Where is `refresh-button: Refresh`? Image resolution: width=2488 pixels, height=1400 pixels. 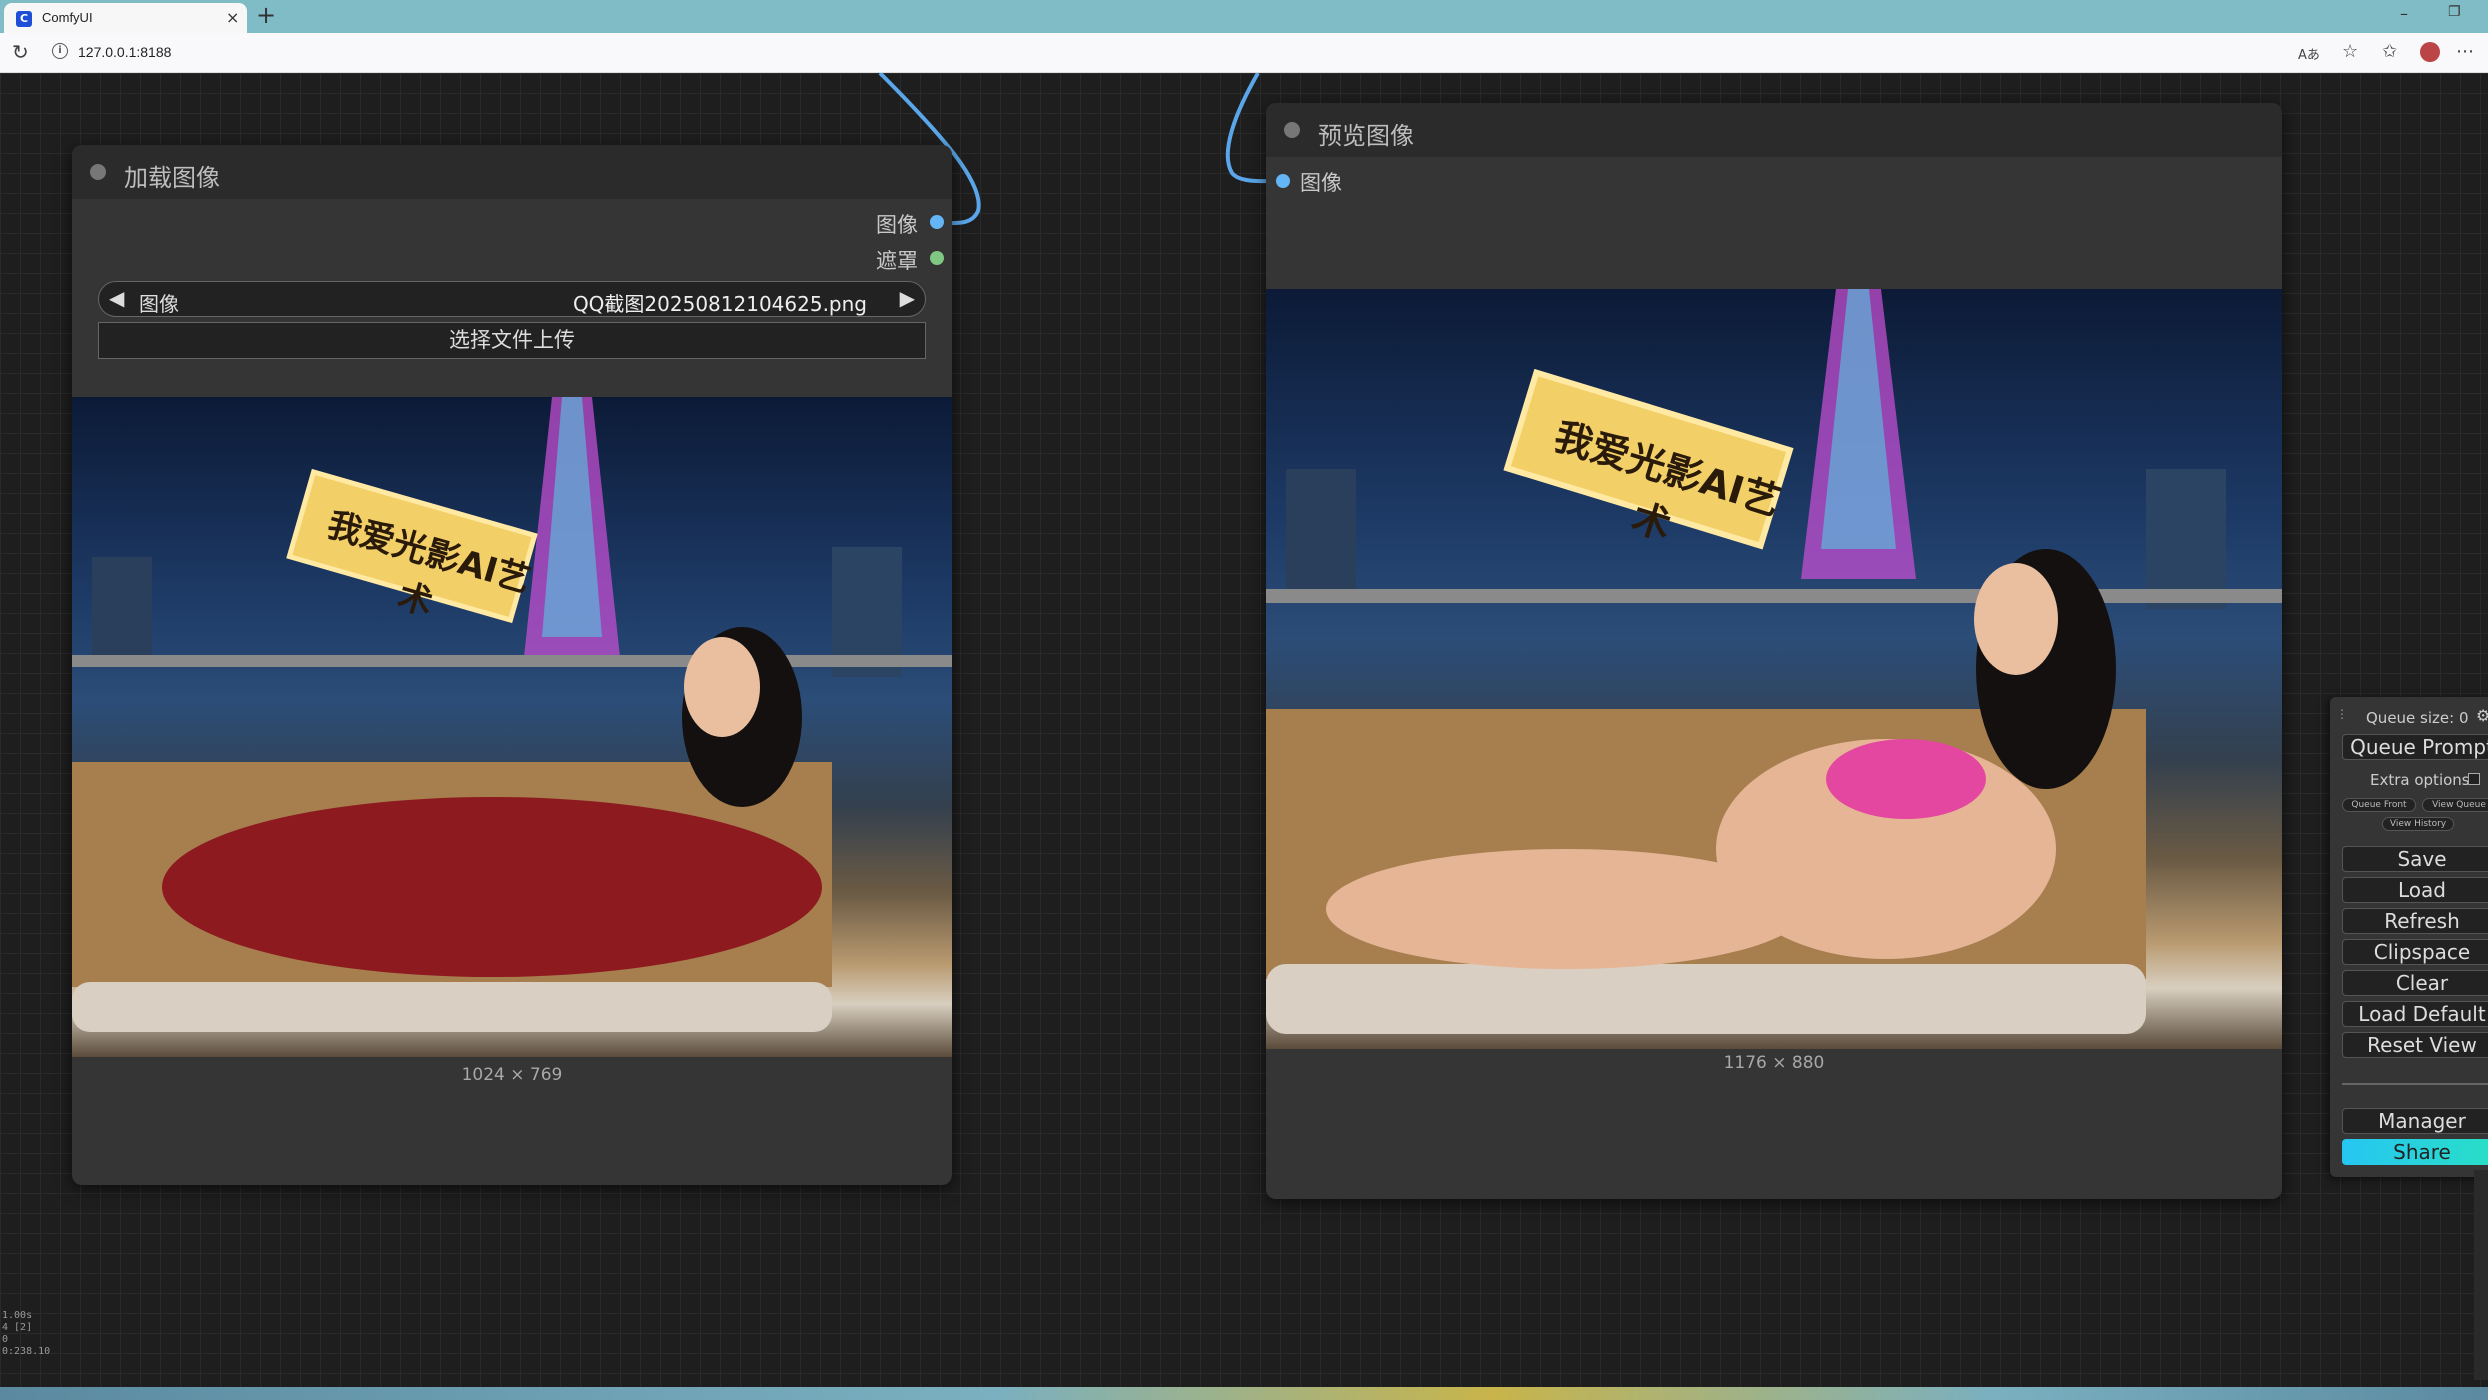 refresh-button: Refresh is located at coordinates (2415, 921).